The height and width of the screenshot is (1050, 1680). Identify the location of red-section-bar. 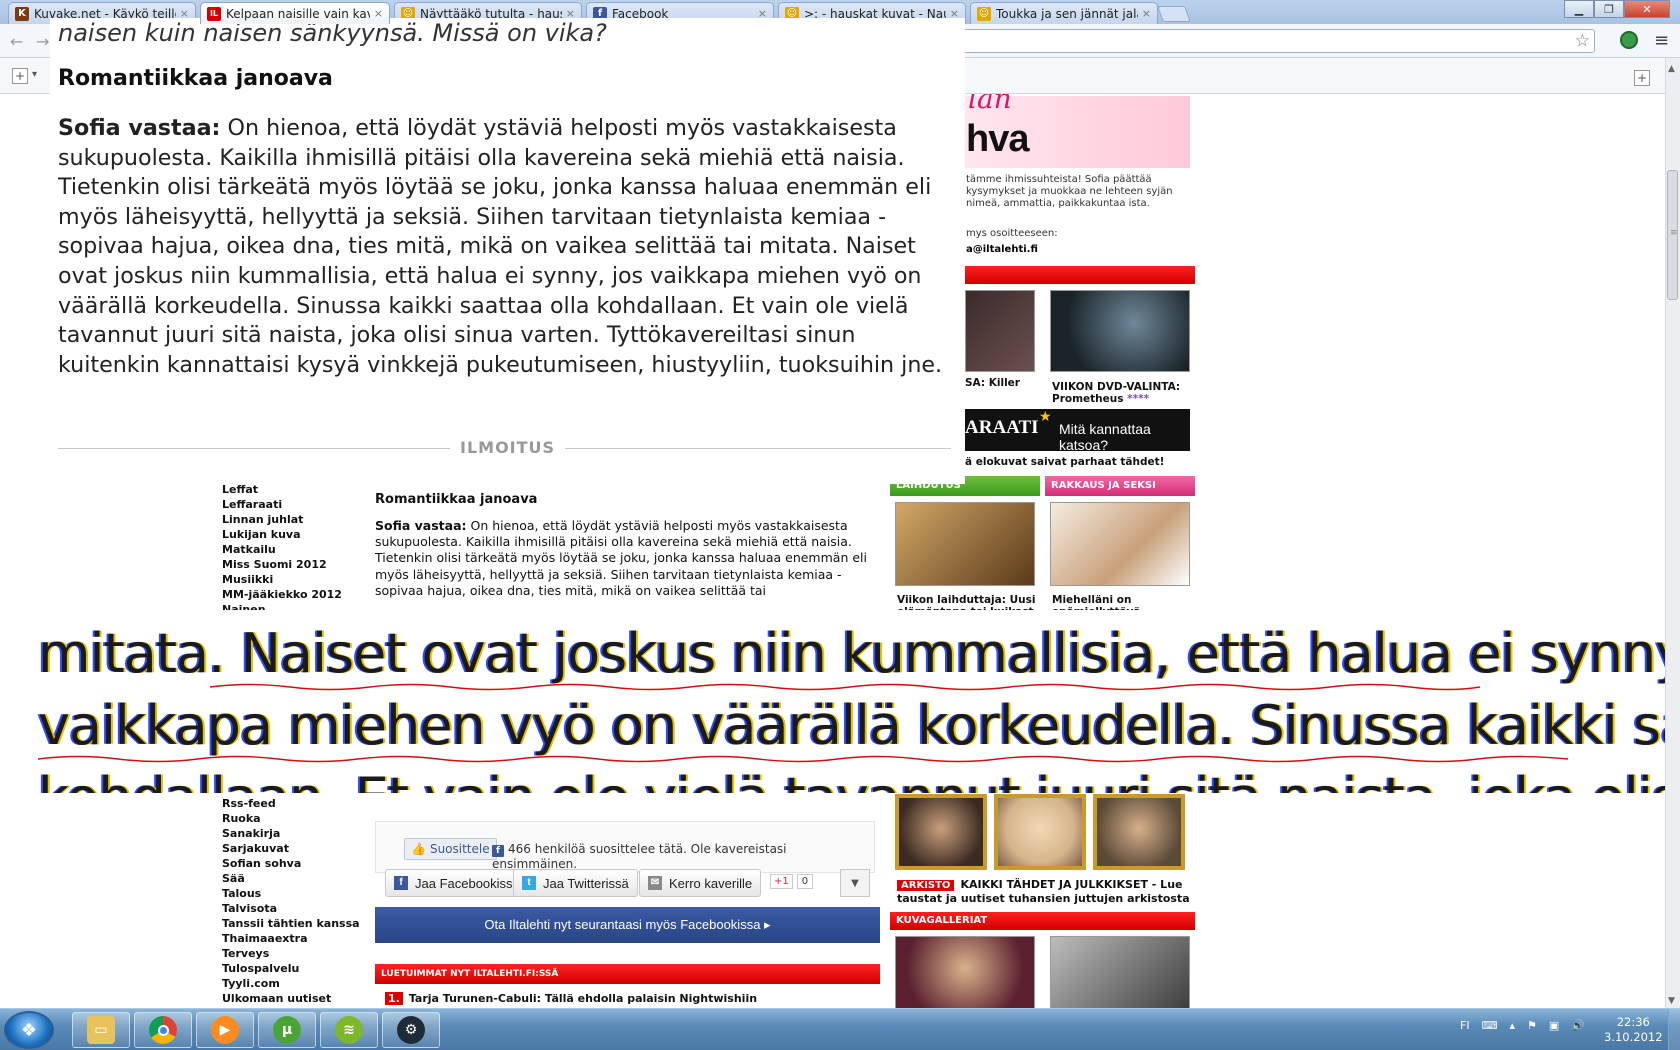
(1080, 275).